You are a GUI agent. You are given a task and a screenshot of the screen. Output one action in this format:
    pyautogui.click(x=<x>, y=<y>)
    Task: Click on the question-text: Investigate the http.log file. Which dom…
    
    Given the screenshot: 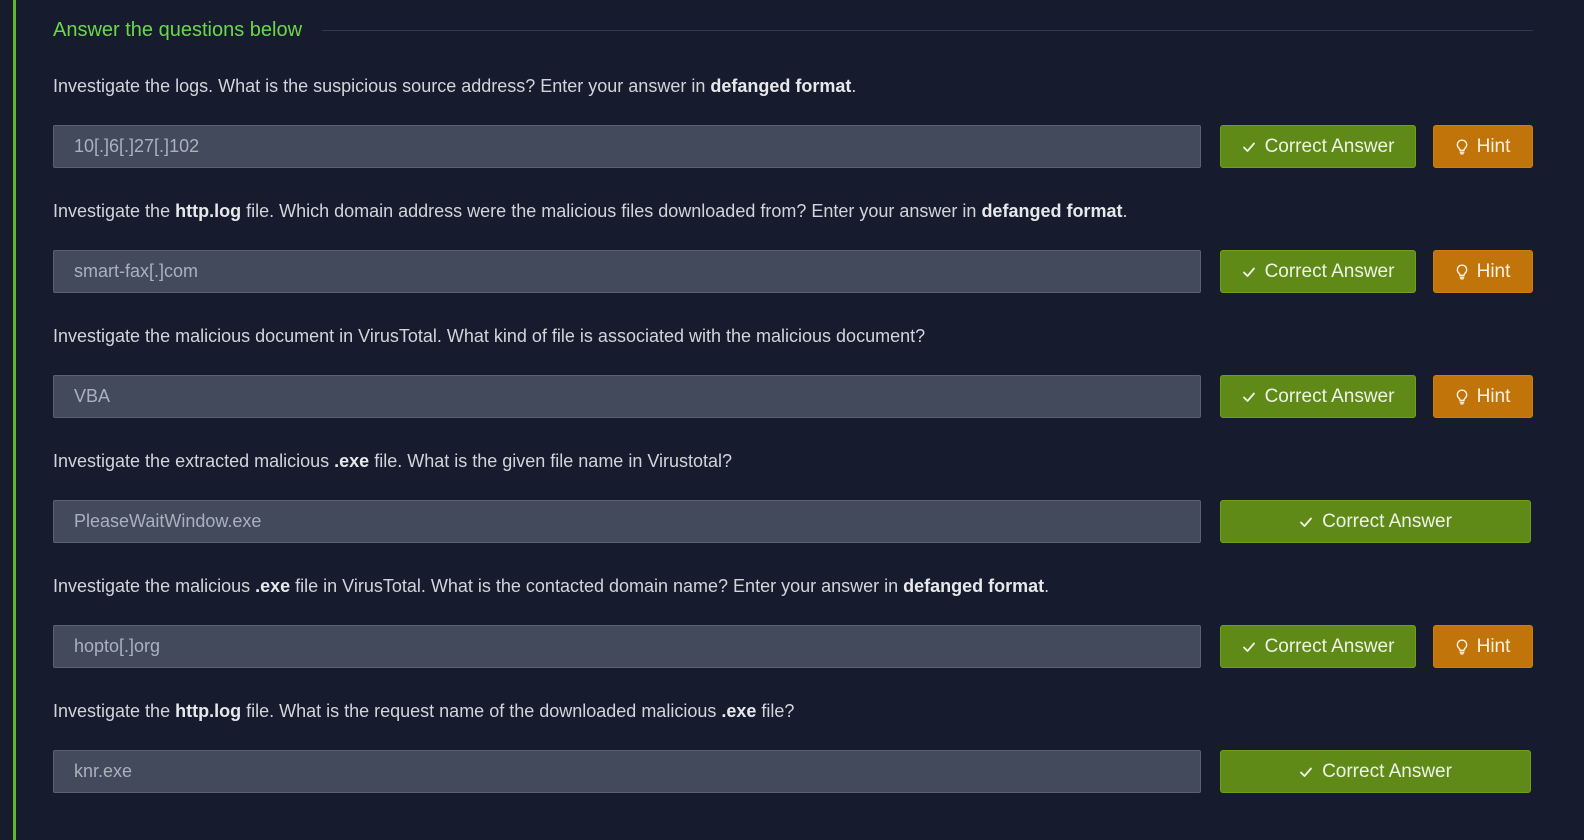 What is the action you would take?
    pyautogui.click(x=793, y=211)
    